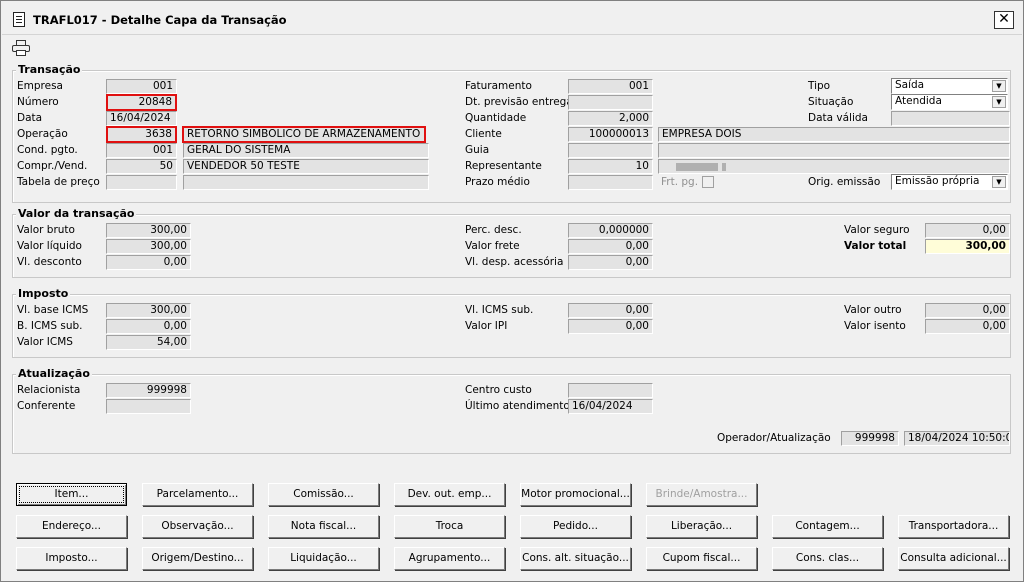 This screenshot has width=1024, height=582. I want to click on tipo-value: Saída, so click(910, 85).